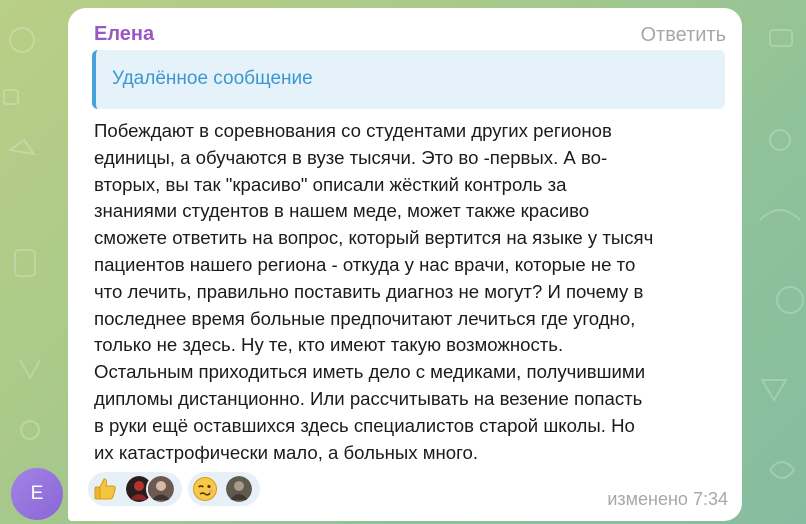 The width and height of the screenshot is (806, 524). What do you see at coordinates (105, 489) in the screenshot?
I see `thumbs-up-icon` at bounding box center [105, 489].